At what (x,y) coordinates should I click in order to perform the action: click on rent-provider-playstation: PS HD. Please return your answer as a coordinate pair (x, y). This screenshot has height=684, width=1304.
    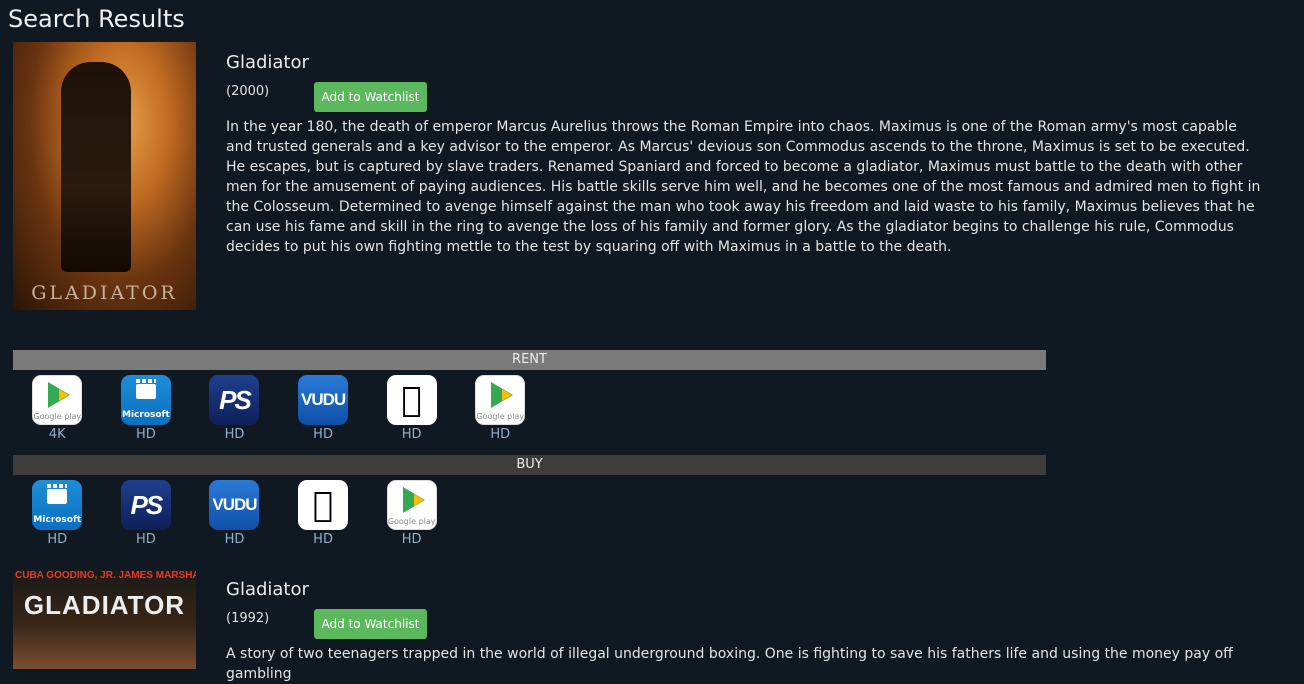
    Looking at the image, I should click on (234, 408).